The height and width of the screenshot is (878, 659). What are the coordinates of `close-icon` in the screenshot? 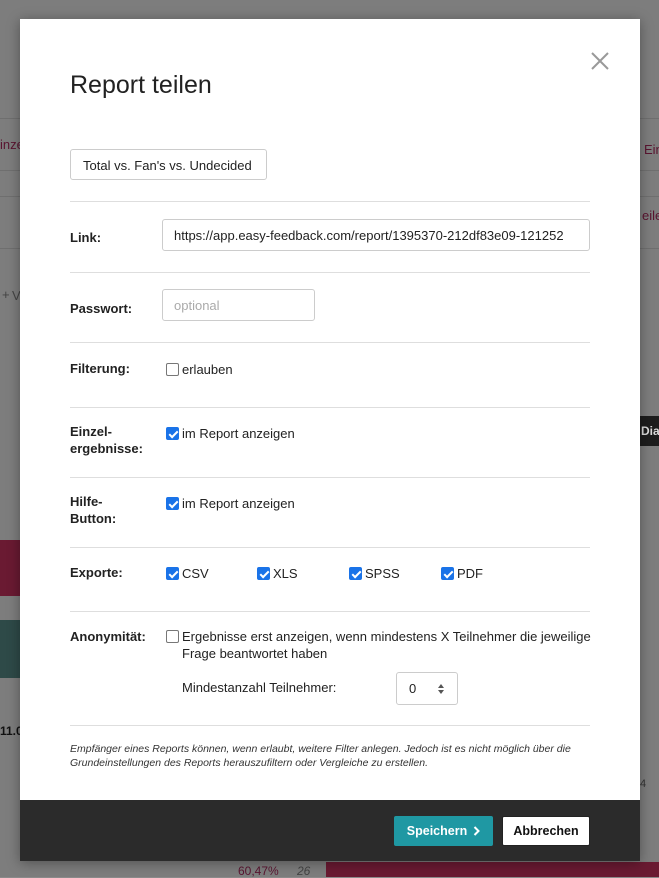 It's located at (600, 61).